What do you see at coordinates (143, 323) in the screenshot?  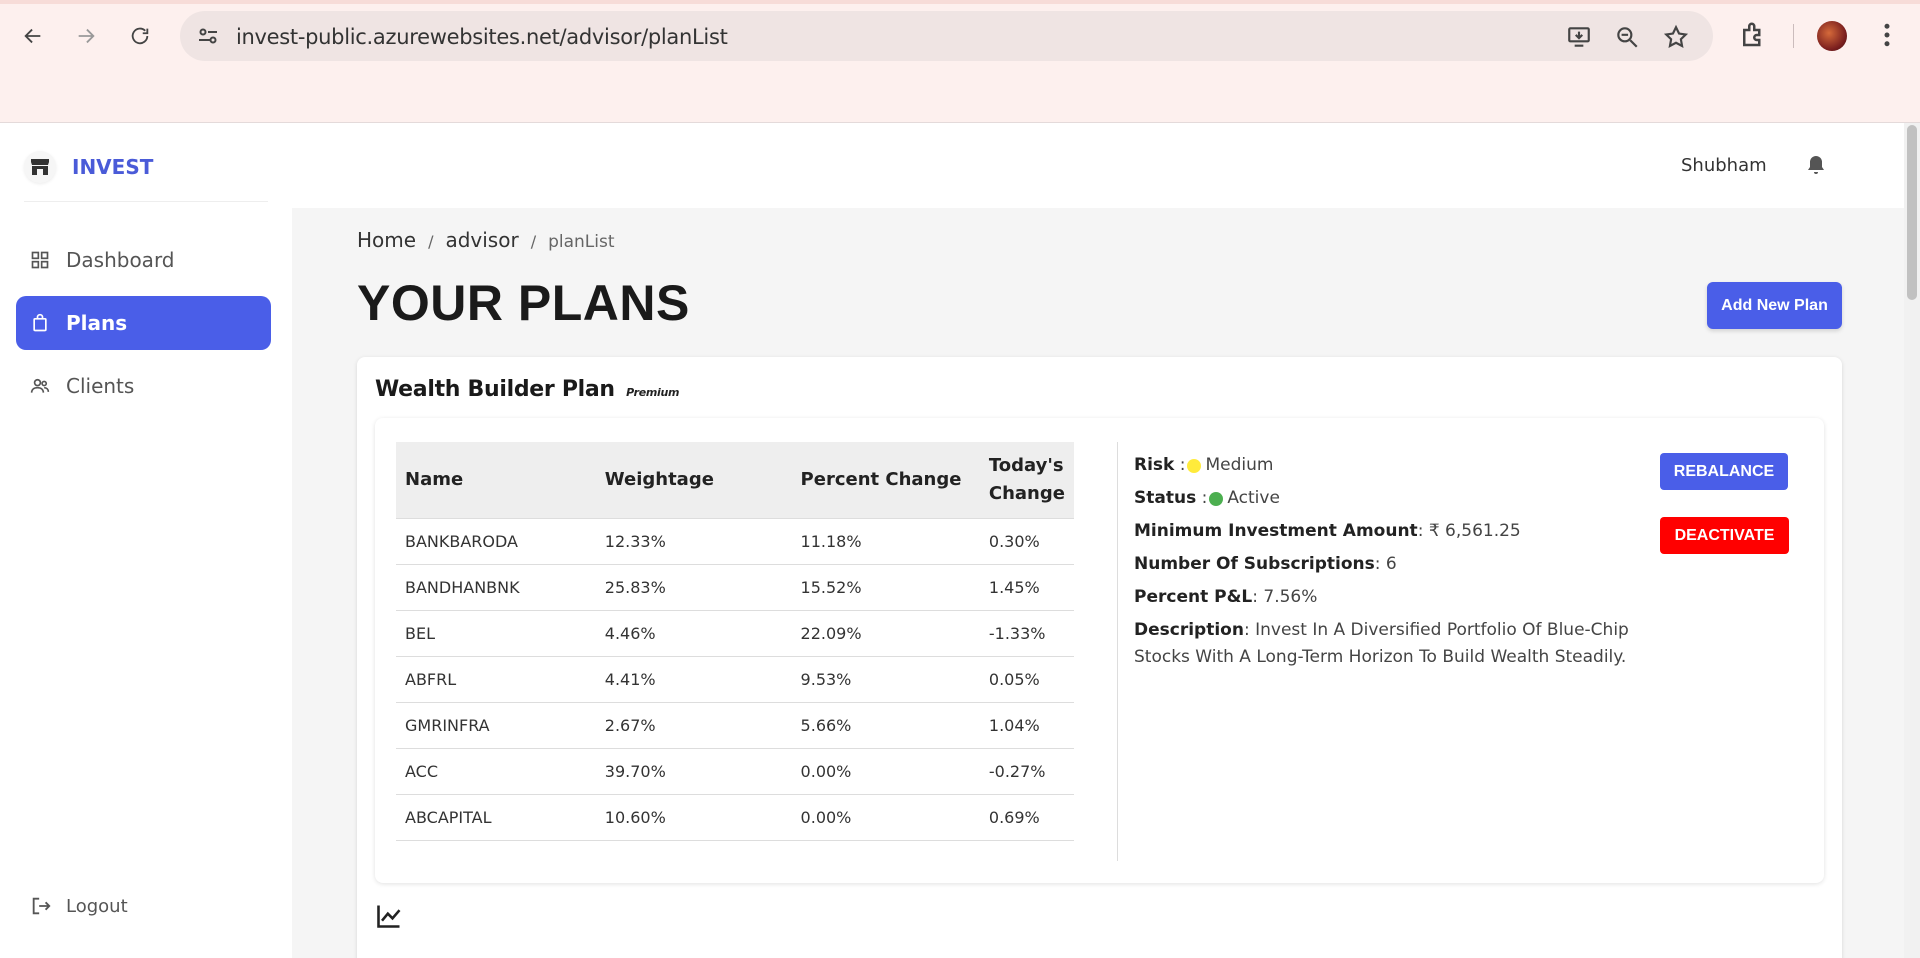 I see `sidebar-item-plans: Plans` at bounding box center [143, 323].